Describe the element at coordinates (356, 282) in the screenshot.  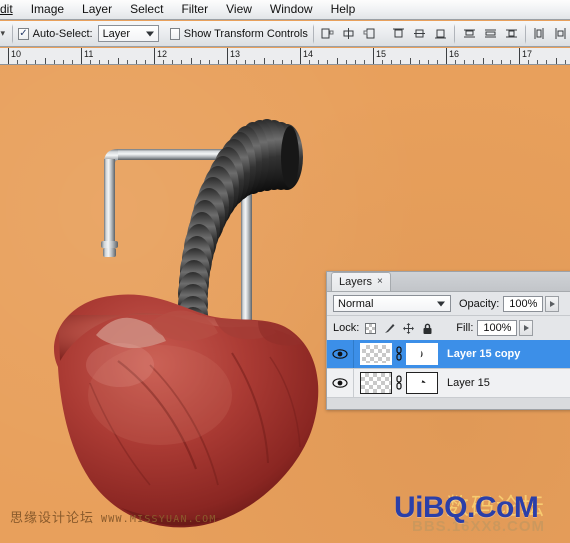
I see `tab-layers-label: Layers` at that location.